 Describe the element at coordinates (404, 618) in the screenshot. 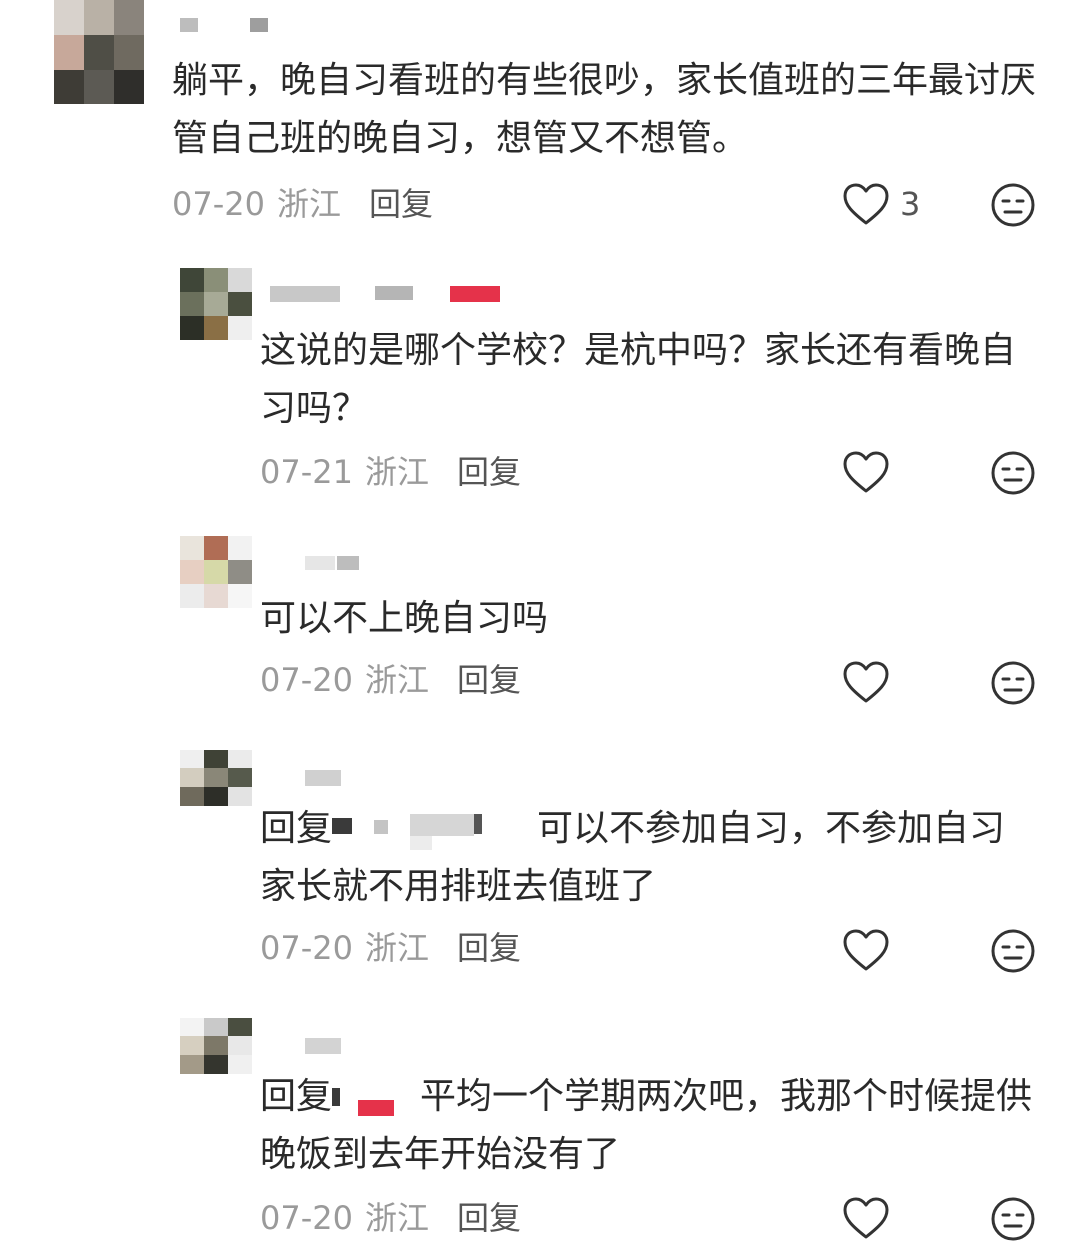

I see `comment-text: 可以不上晚自习吗` at that location.